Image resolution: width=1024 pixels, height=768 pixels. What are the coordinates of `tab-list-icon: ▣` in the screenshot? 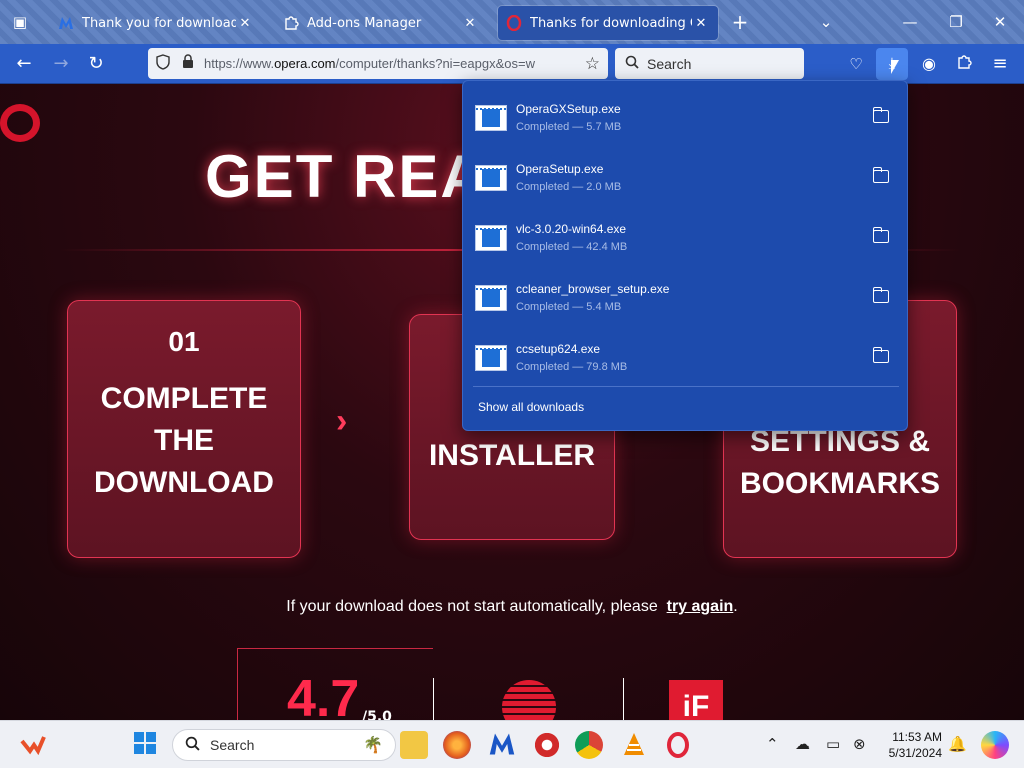 It's located at (20, 22).